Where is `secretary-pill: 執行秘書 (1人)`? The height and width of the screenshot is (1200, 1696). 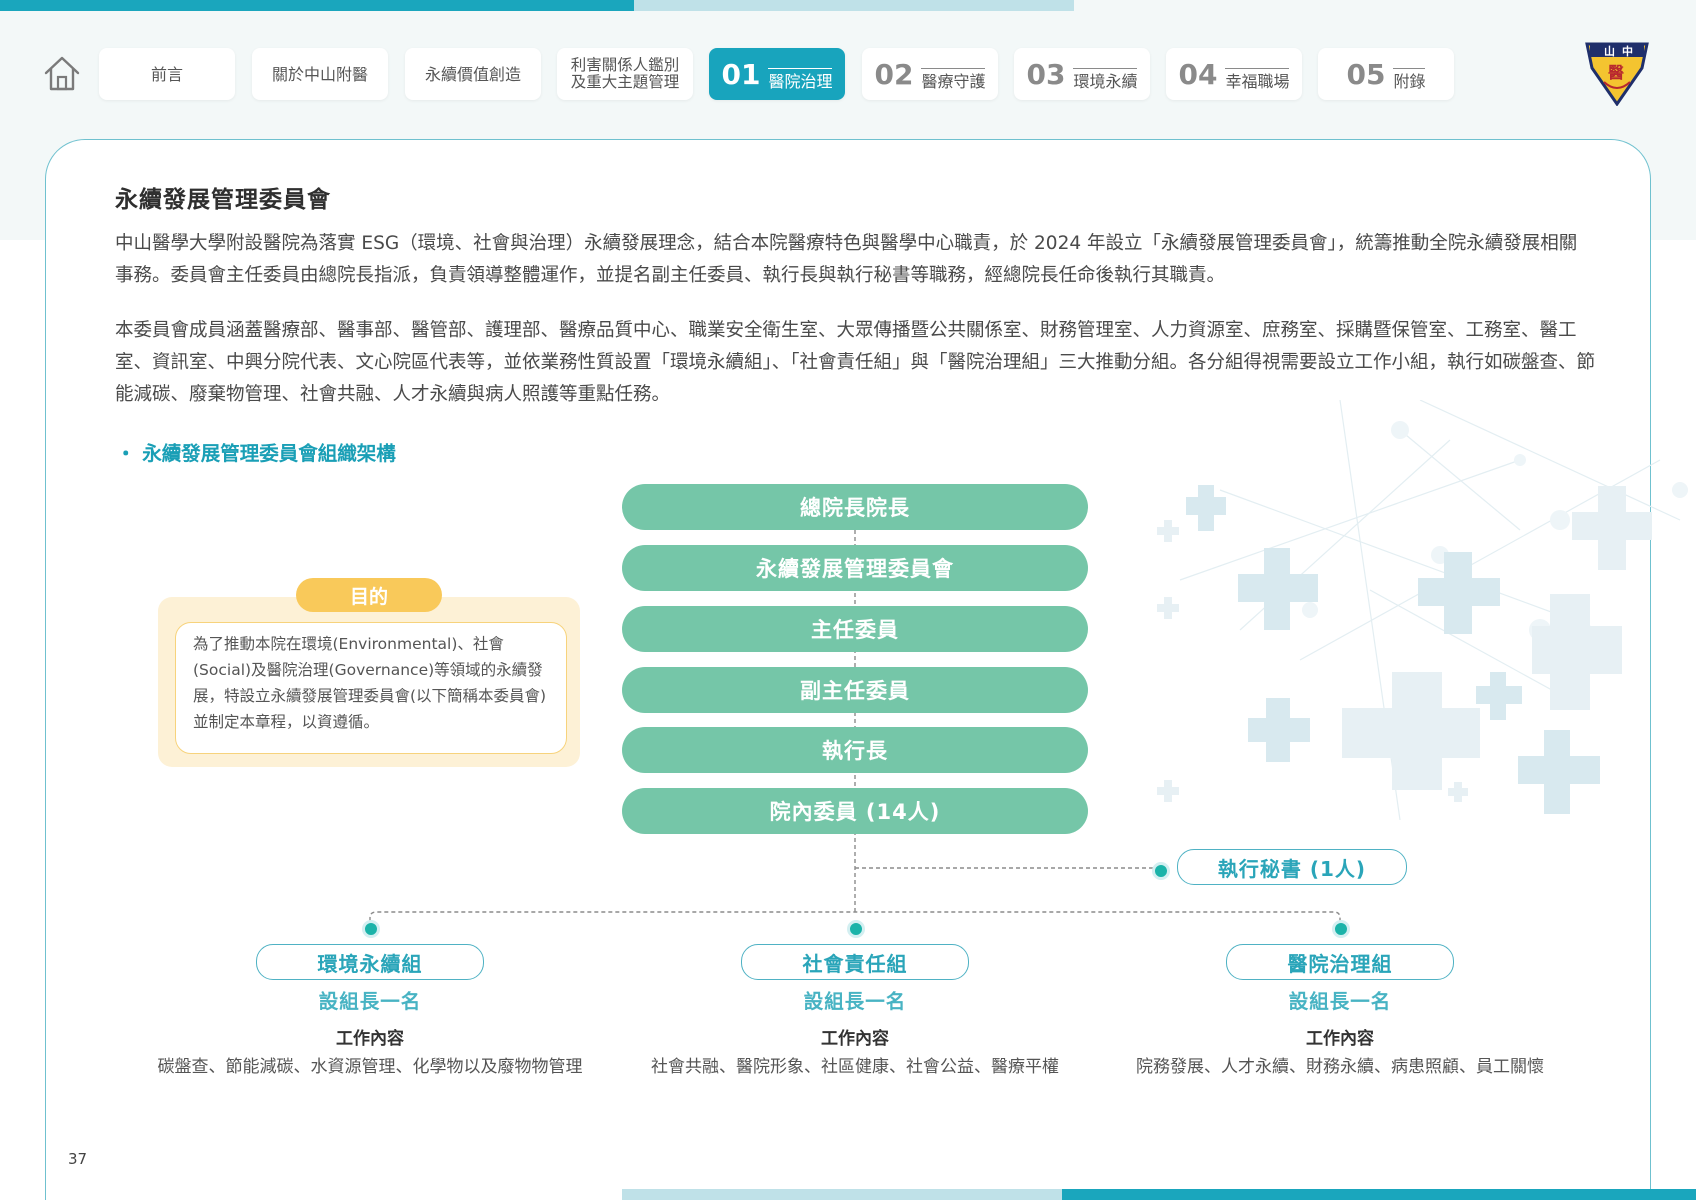
secretary-pill: 執行秘書 (1人) is located at coordinates (1292, 867).